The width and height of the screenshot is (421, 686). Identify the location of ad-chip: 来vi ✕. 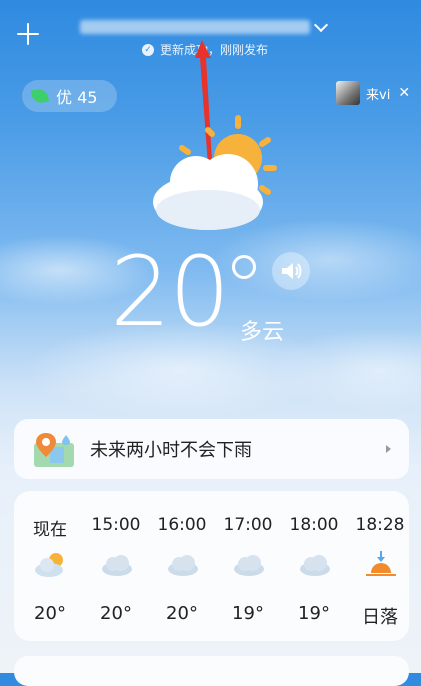
(373, 93).